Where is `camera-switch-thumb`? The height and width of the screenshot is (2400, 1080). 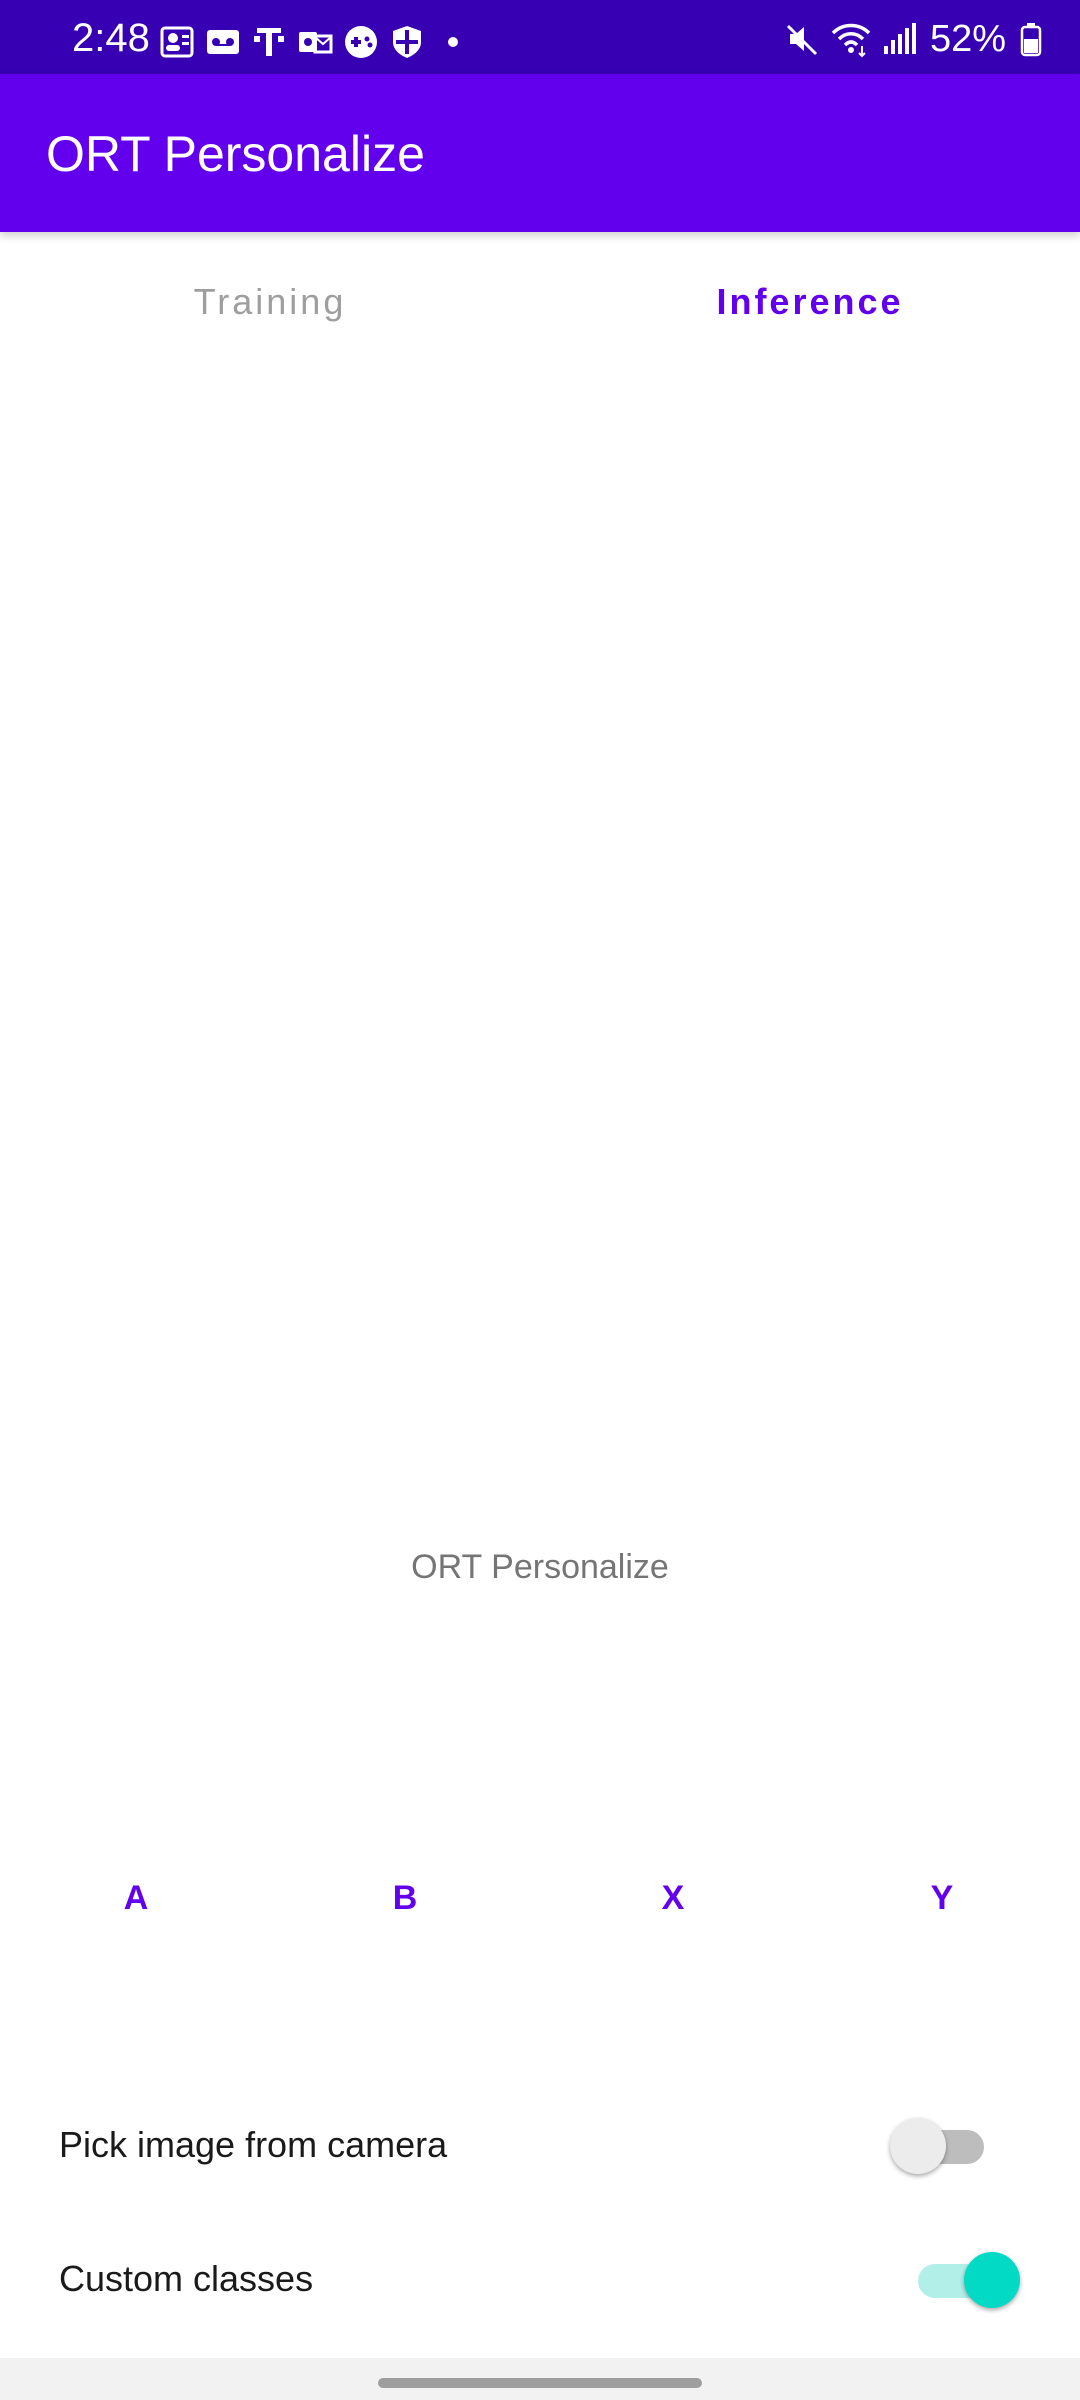 camera-switch-thumb is located at coordinates (918, 2146).